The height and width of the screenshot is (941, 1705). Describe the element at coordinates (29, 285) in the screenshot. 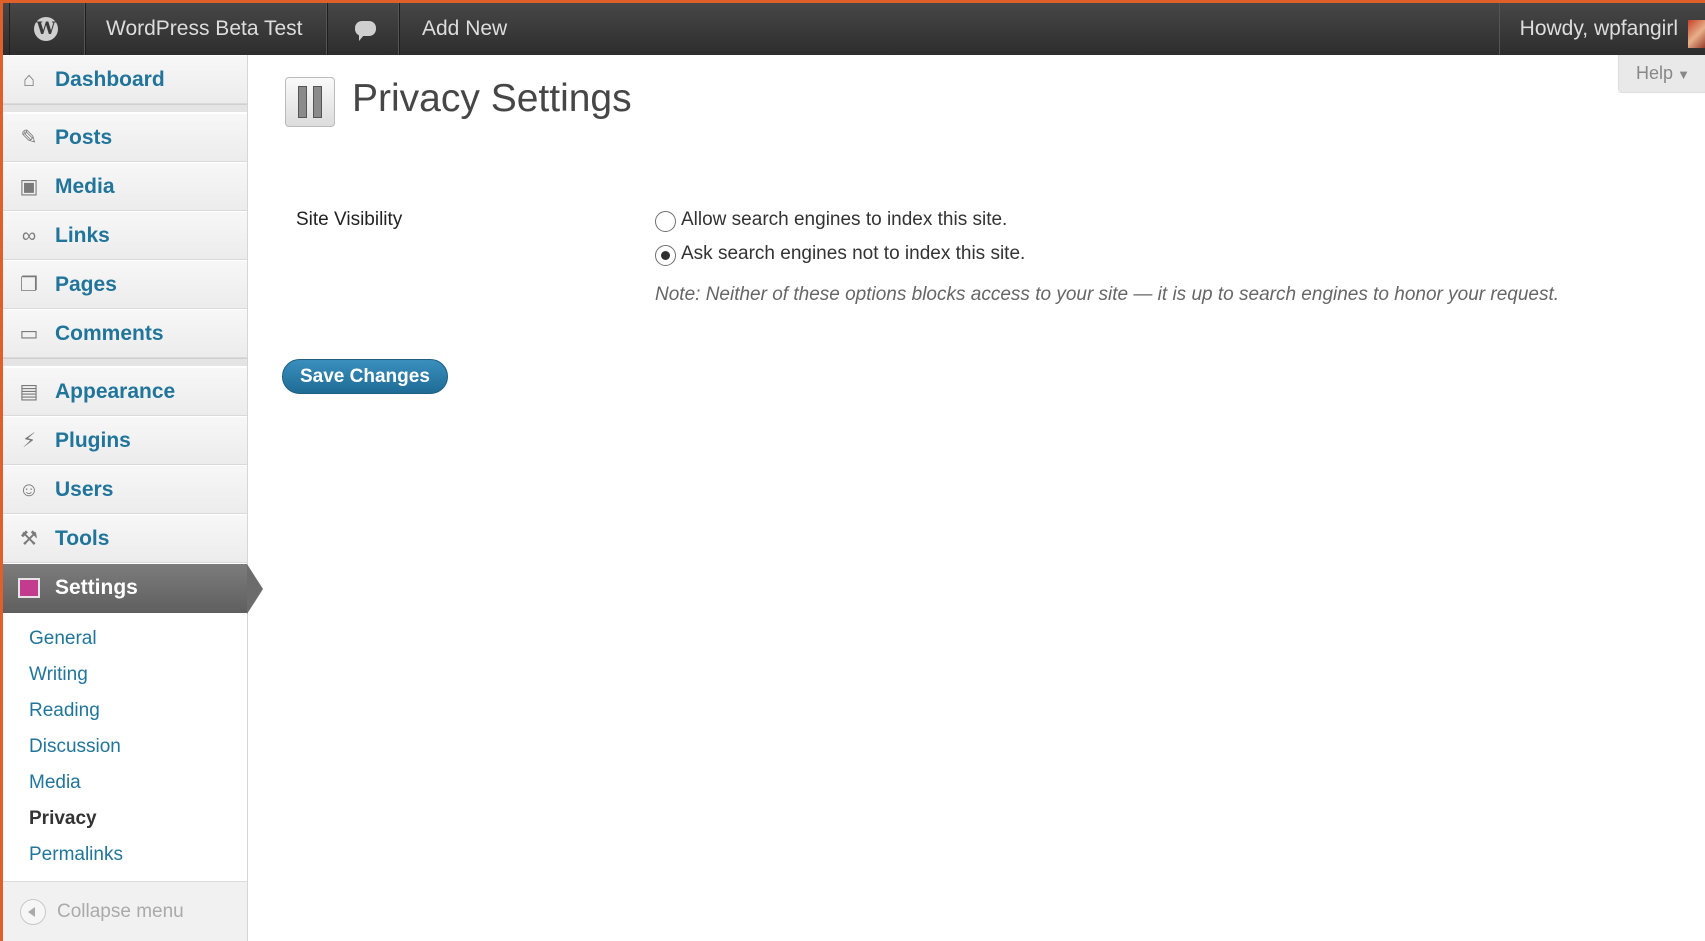

I see `pages-icon: ❐` at that location.